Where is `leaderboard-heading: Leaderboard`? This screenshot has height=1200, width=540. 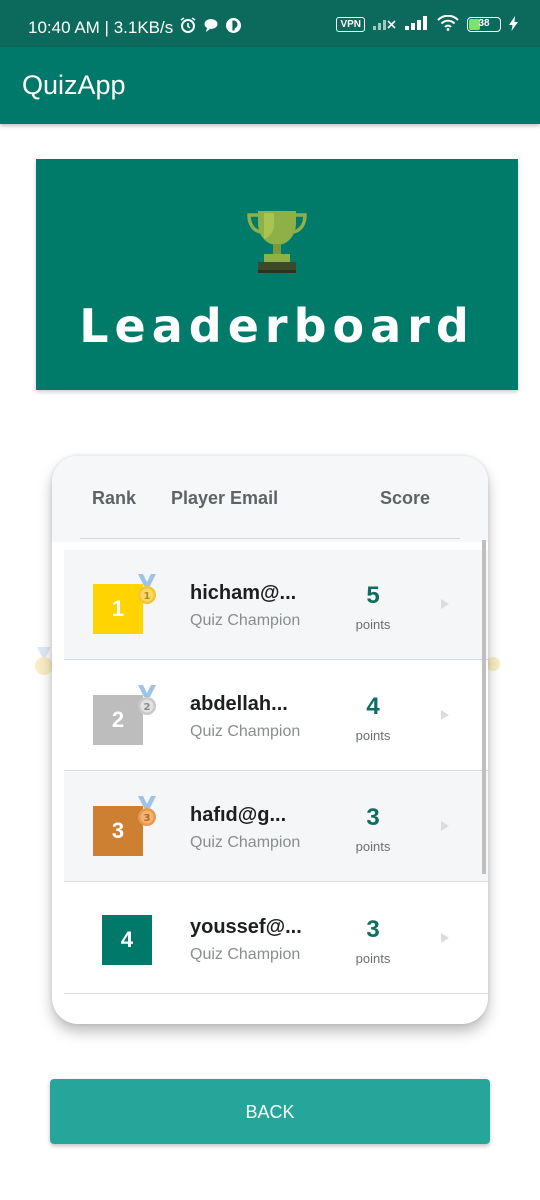
leaderboard-heading: Leaderboard is located at coordinates (277, 326).